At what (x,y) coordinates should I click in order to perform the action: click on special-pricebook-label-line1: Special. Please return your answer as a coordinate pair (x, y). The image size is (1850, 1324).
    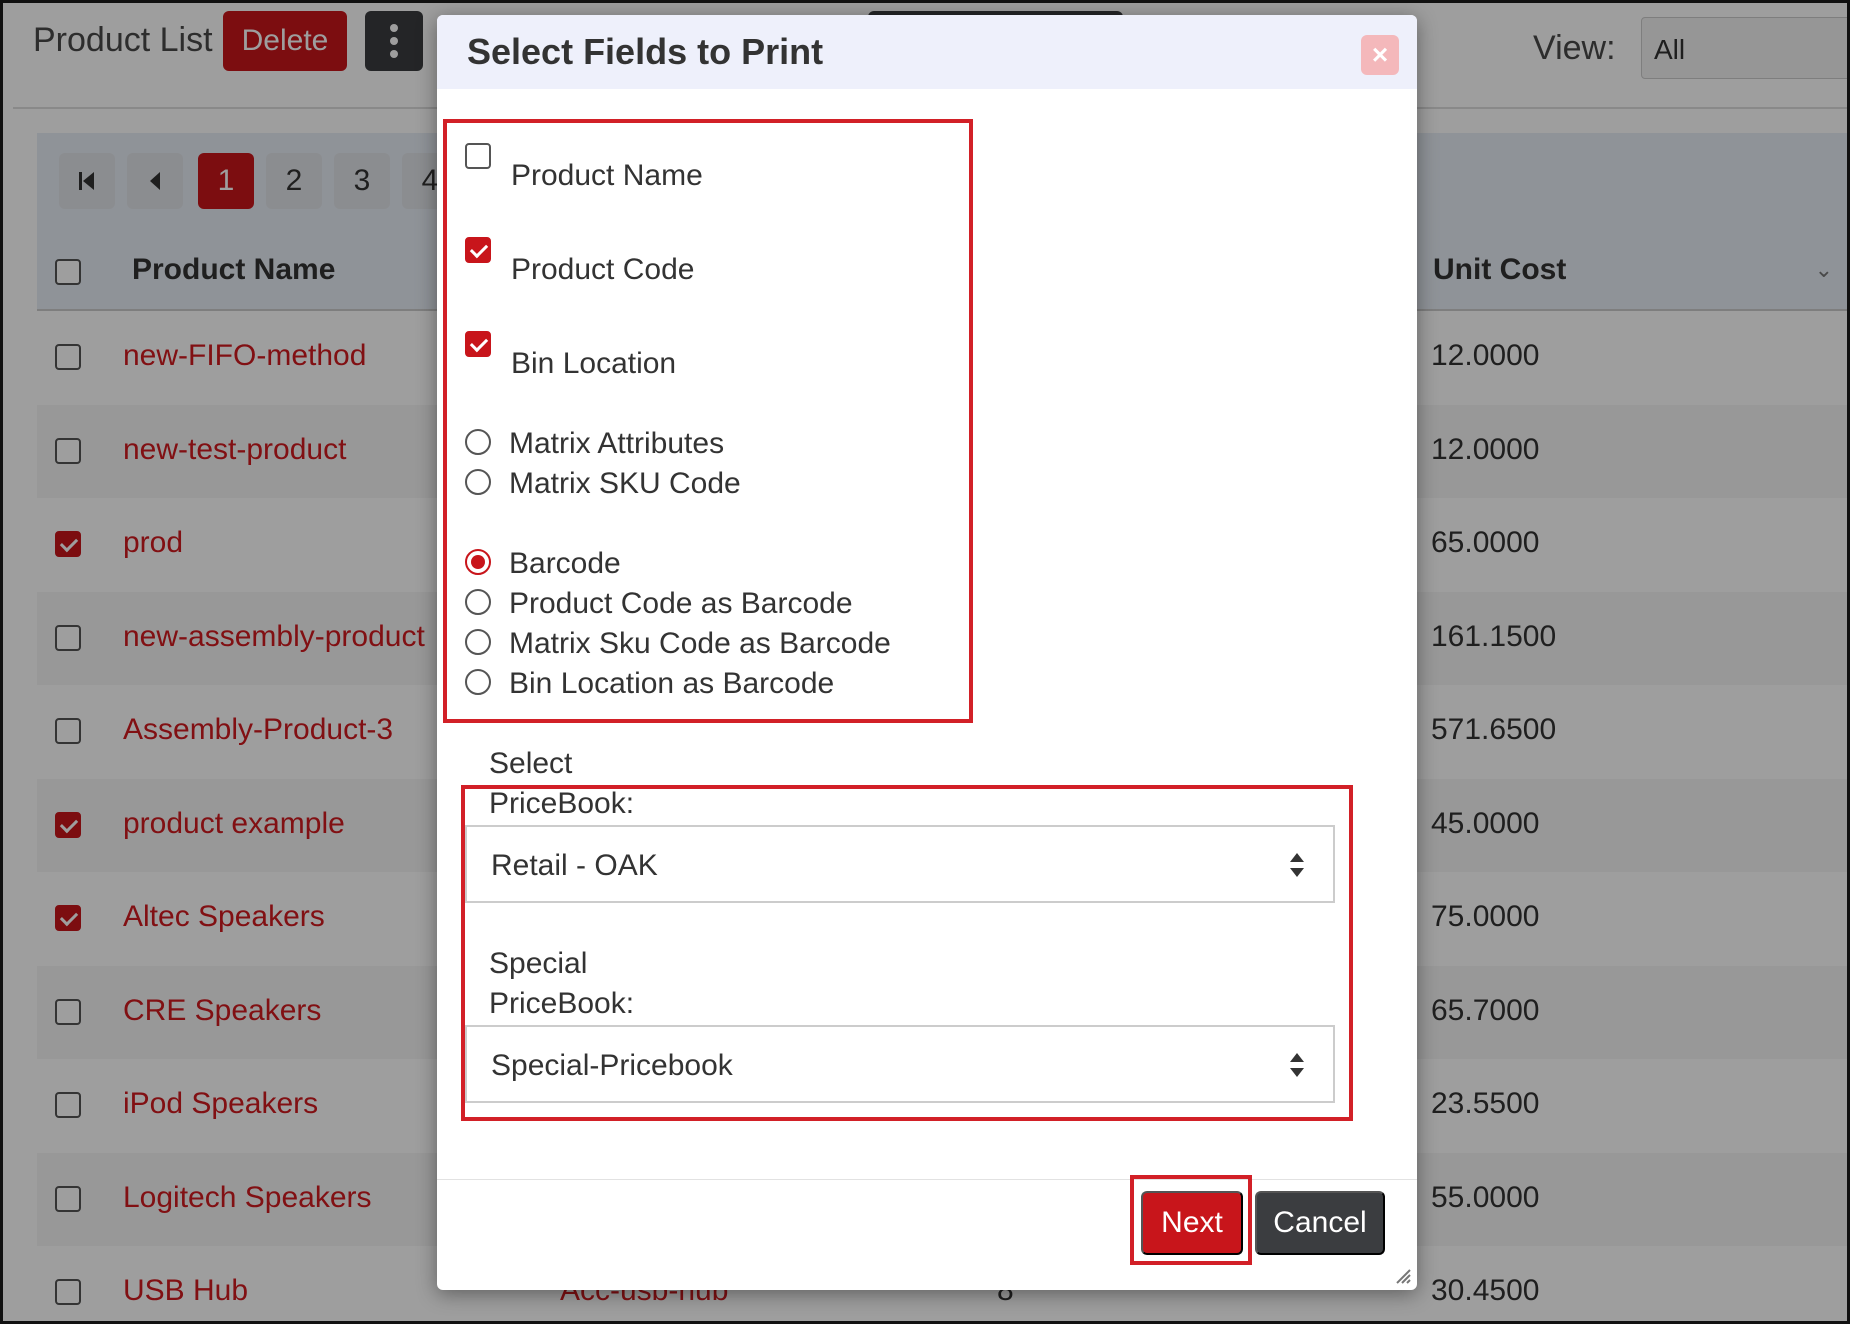
    Looking at the image, I should click on (538, 963).